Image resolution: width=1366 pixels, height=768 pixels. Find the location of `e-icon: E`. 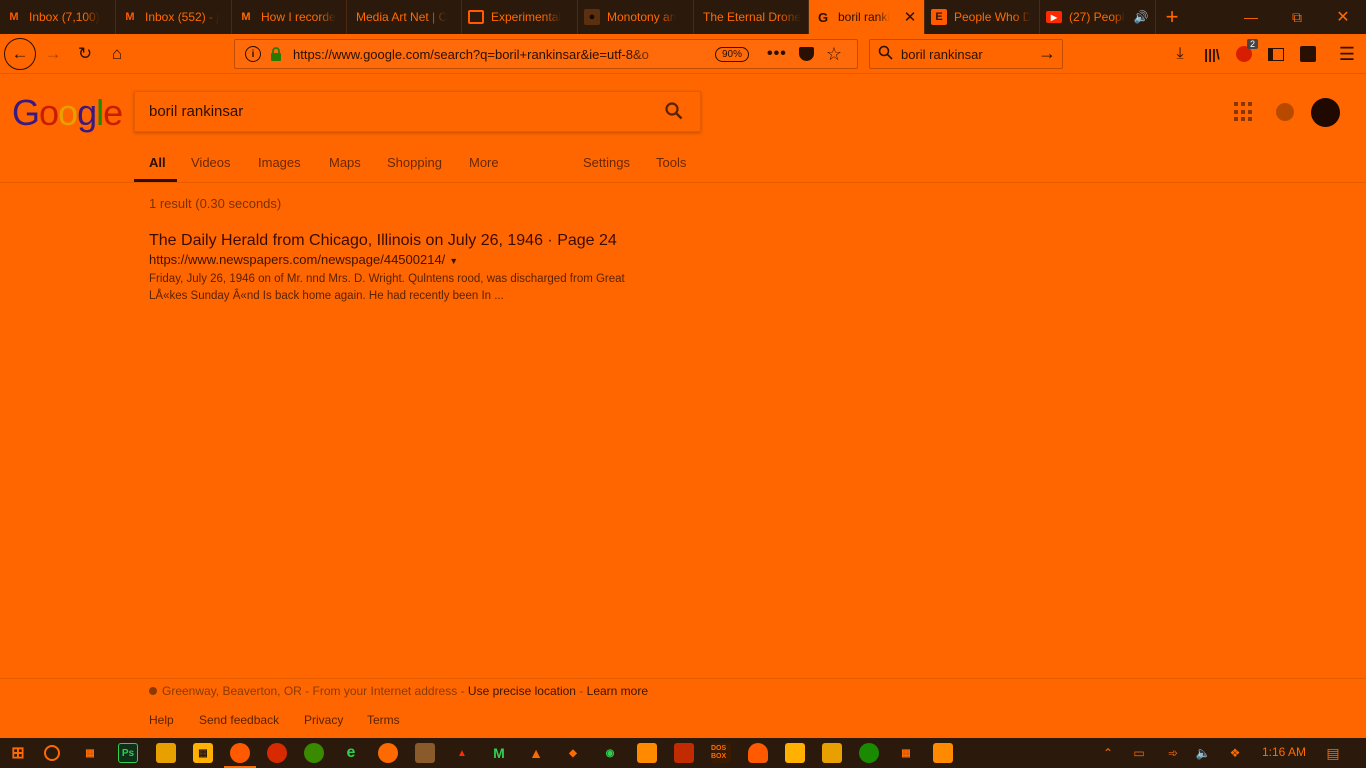

e-icon: E is located at coordinates (939, 17).